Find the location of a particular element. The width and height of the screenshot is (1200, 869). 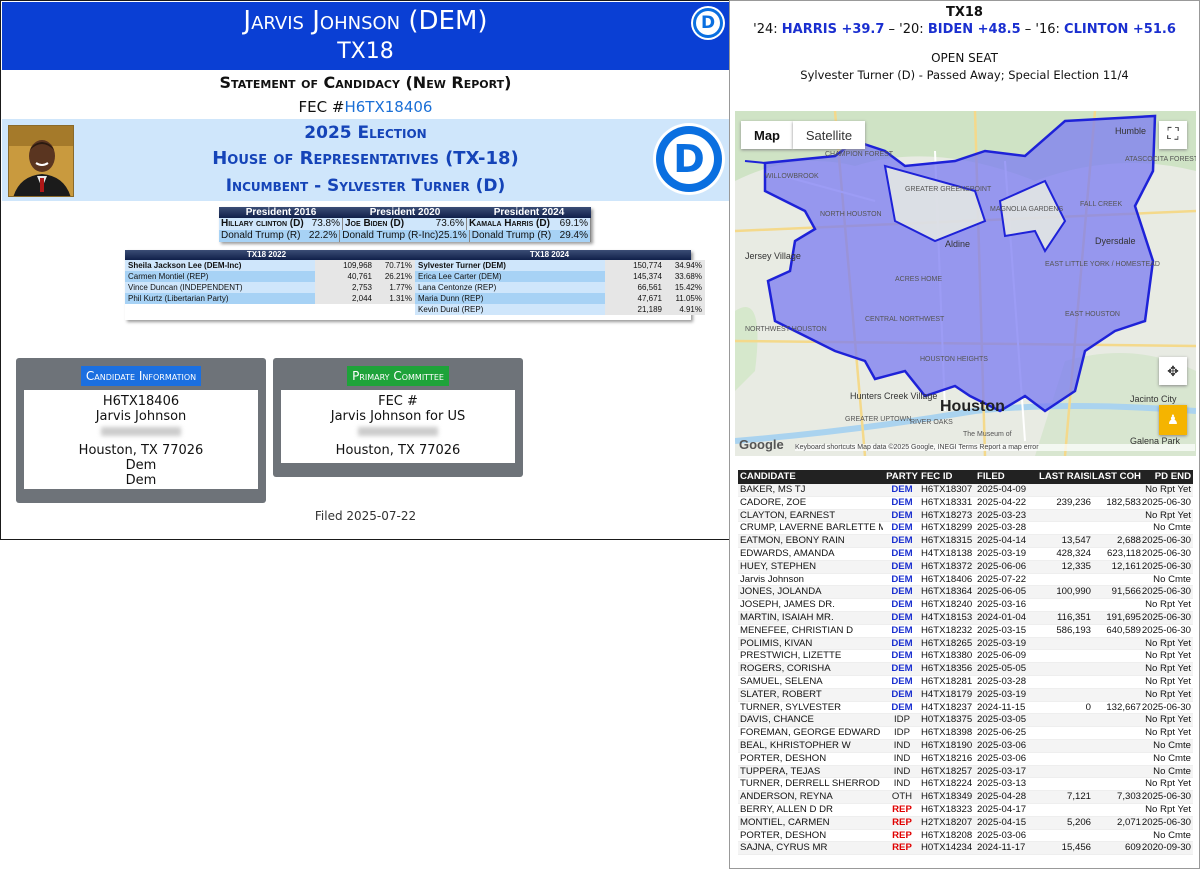

candidate-name-cell: ROGERS, CORISHA is located at coordinates (785, 669).